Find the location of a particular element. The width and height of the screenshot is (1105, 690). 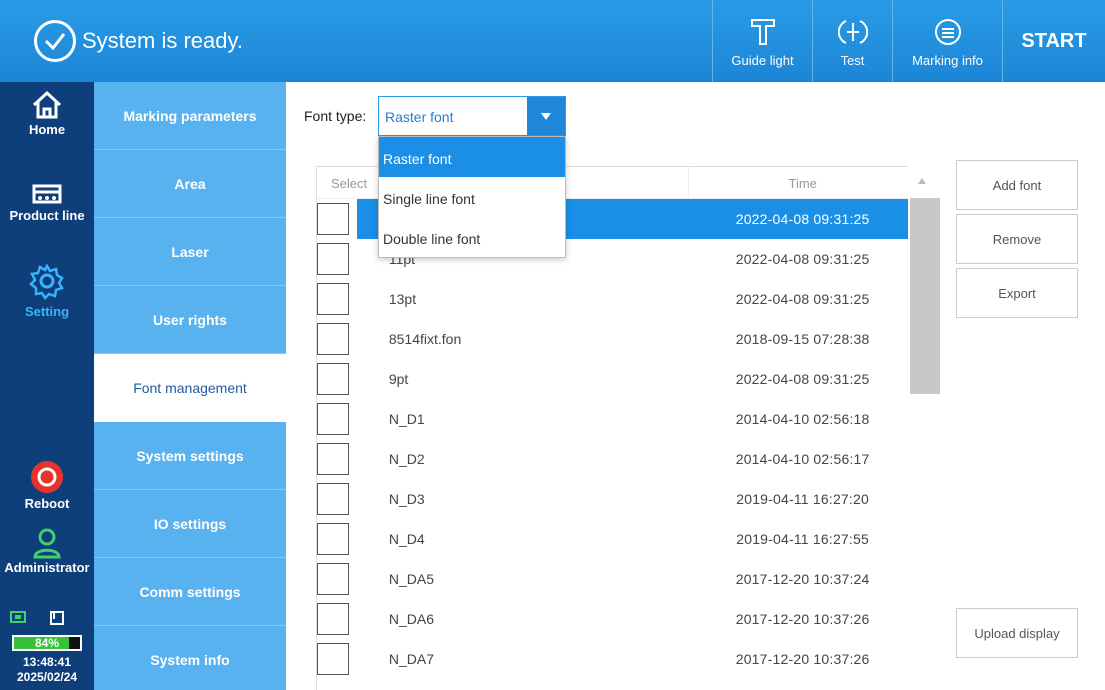

font-time: 2017-12-20 10:37:24 is located at coordinates (802, 579).